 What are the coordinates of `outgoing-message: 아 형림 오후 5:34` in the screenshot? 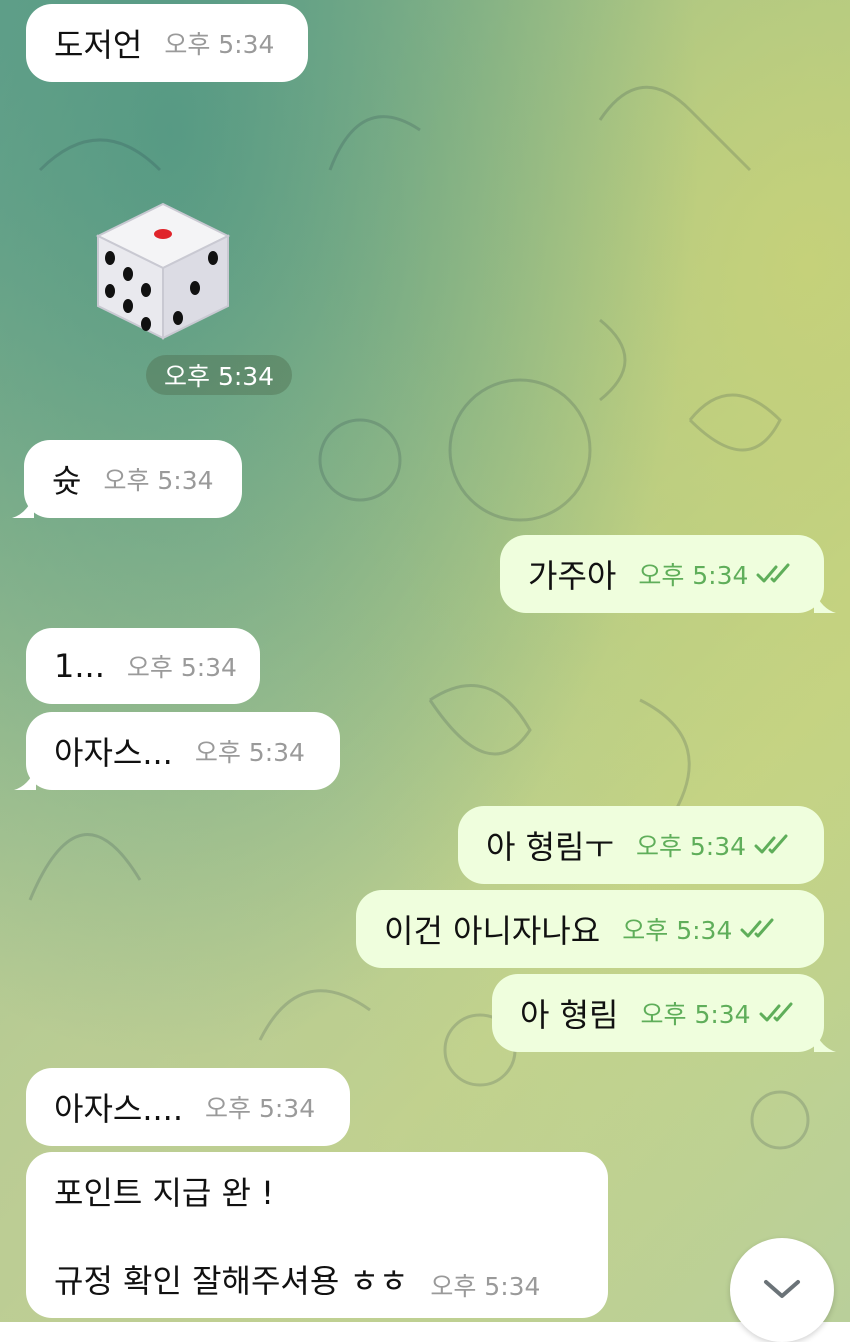 It's located at (664, 1013).